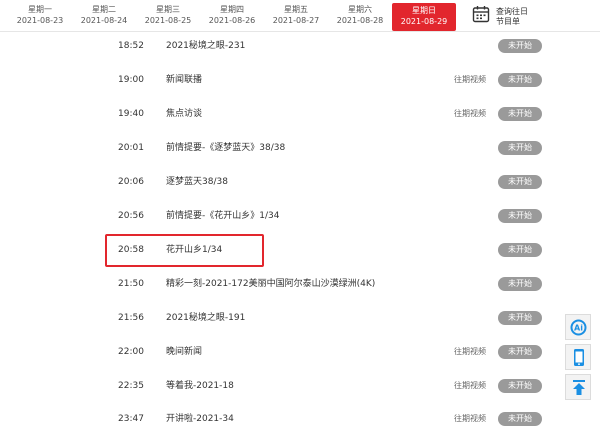  I want to click on day-tab-date: 2021-08-27, so click(296, 20).